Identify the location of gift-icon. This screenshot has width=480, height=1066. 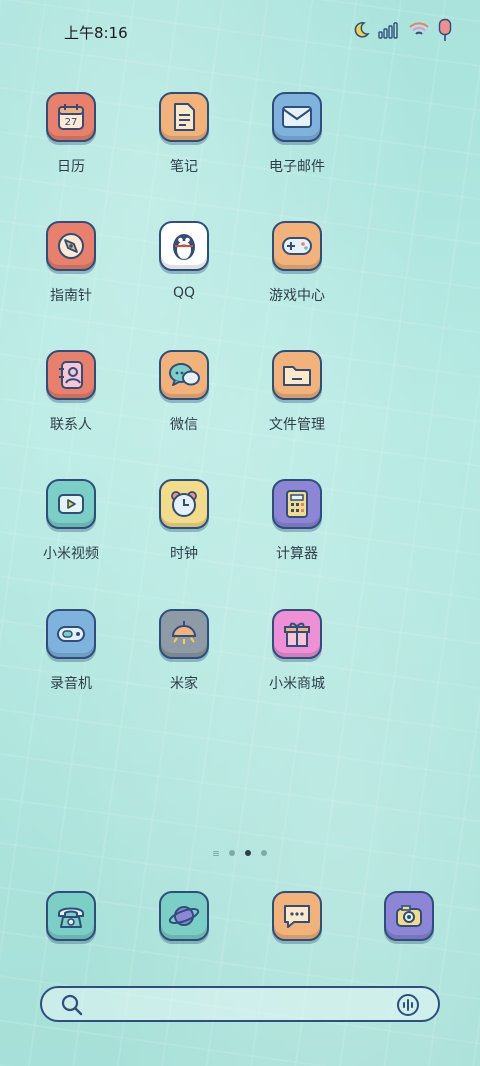
(297, 634).